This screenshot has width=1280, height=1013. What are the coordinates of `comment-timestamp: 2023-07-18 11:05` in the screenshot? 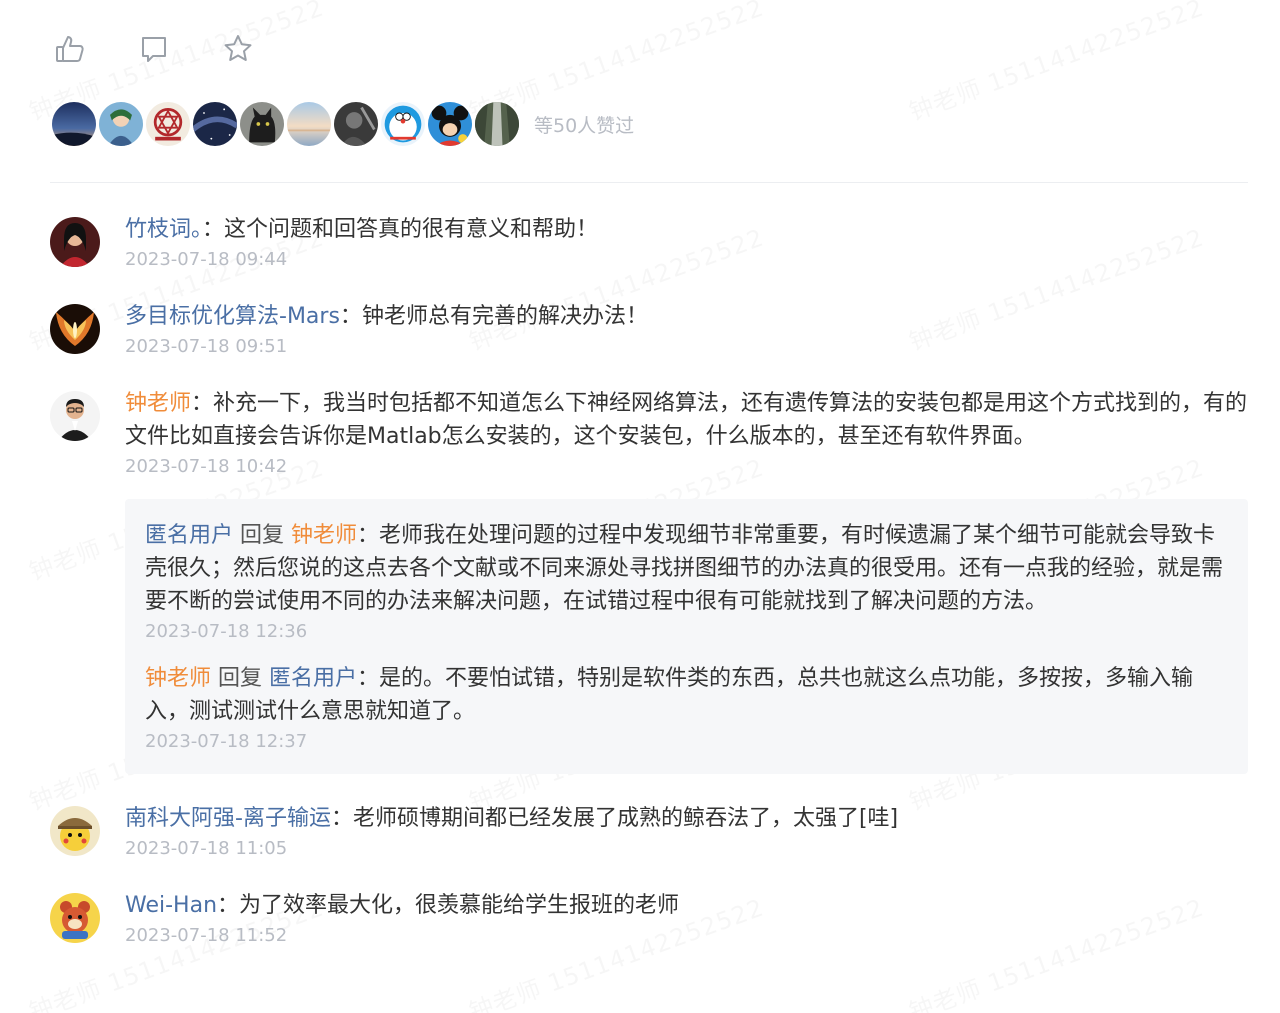 It's located at (206, 848).